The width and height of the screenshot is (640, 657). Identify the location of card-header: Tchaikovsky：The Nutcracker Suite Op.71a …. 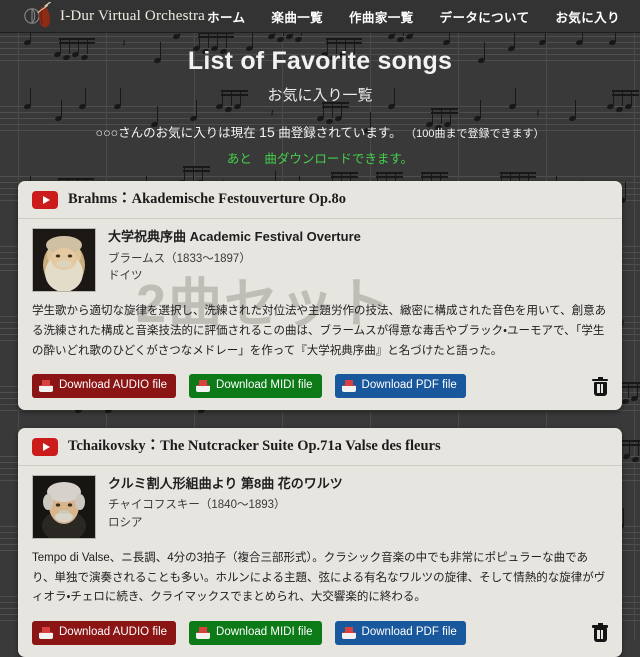
(320, 447).